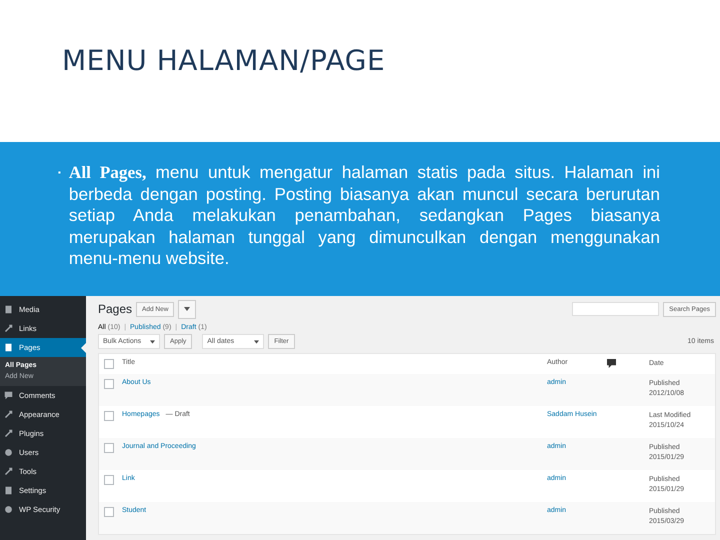 Image resolution: width=720 pixels, height=540 pixels. I want to click on slide-title: MENU HALAMAN/PAGE, so click(224, 60).